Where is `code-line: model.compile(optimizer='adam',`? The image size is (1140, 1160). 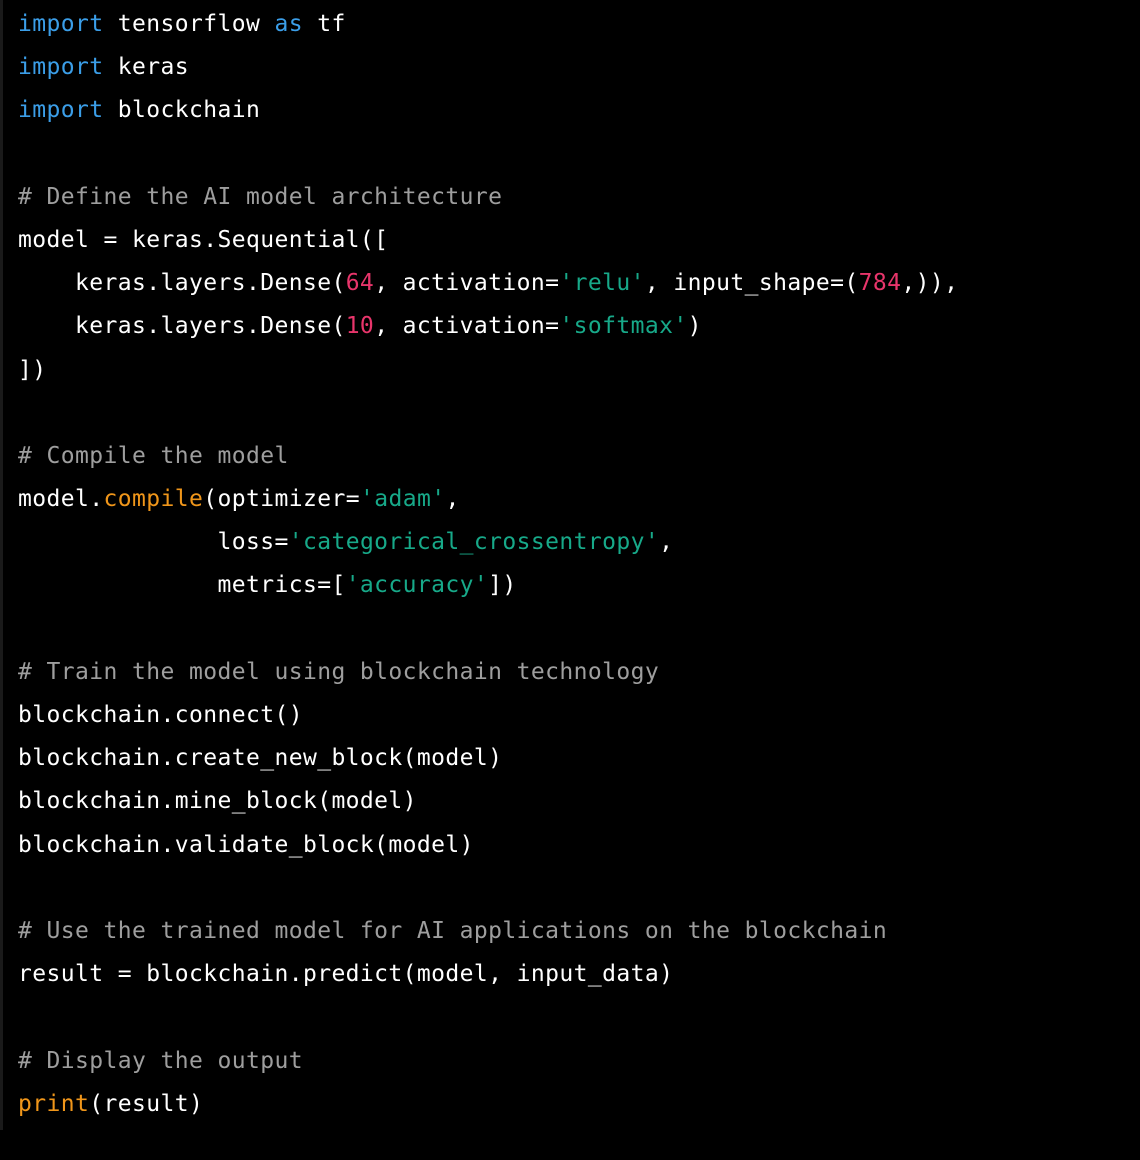 code-line: model.compile(optimizer='adam', is located at coordinates (488, 499).